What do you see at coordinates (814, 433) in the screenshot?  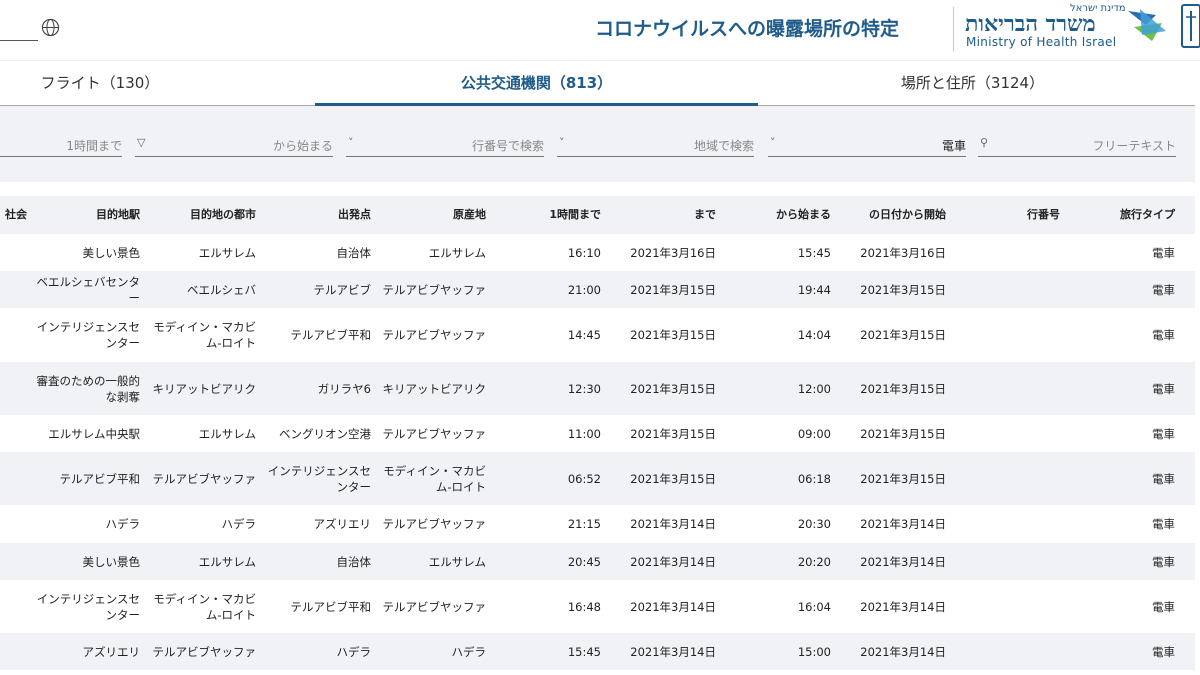 I see `cell-from-time: 09:00` at bounding box center [814, 433].